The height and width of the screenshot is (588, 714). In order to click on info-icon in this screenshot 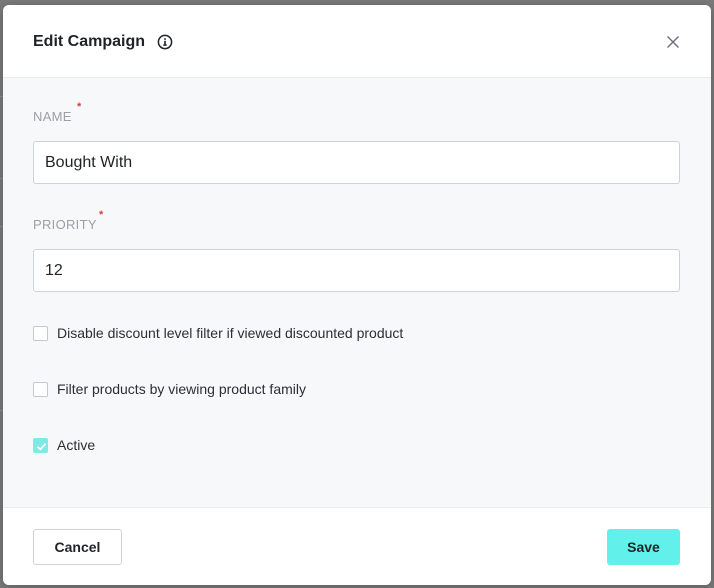, I will do `click(165, 42)`.